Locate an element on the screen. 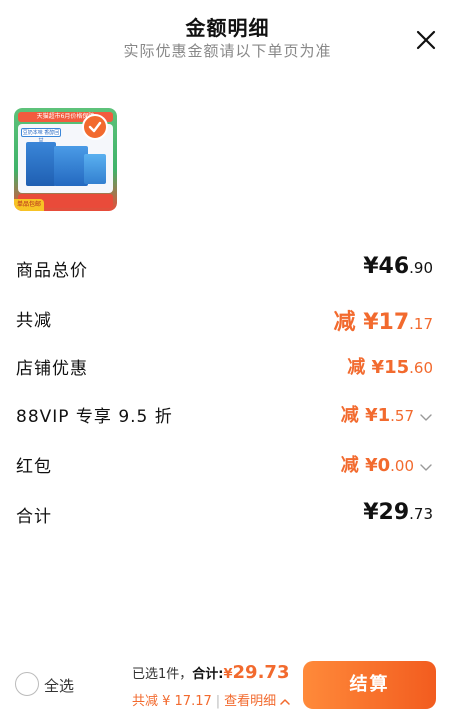 Image resolution: width=455 pixels, height=720 pixels. amount-integer: 1 is located at coordinates (384, 415).